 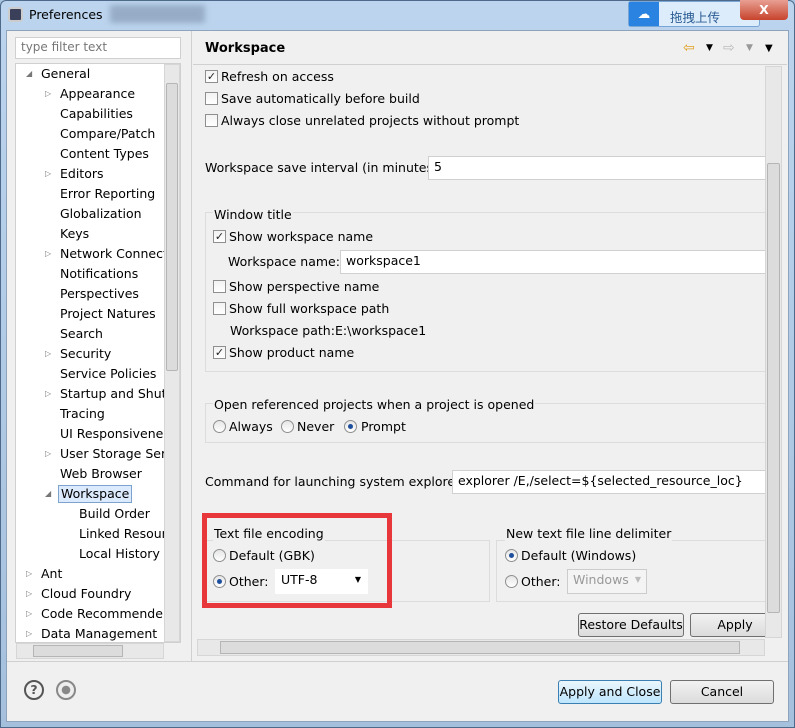 I want to click on record-icon, so click(x=66, y=690).